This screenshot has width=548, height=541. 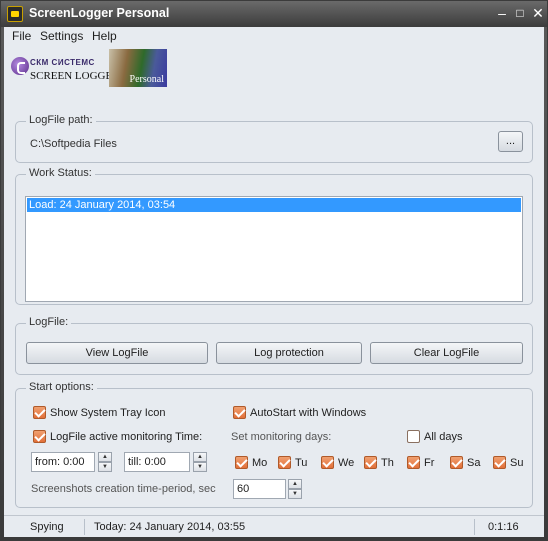 I want to click on menu-bar: File Settings Help, so click(x=274, y=36).